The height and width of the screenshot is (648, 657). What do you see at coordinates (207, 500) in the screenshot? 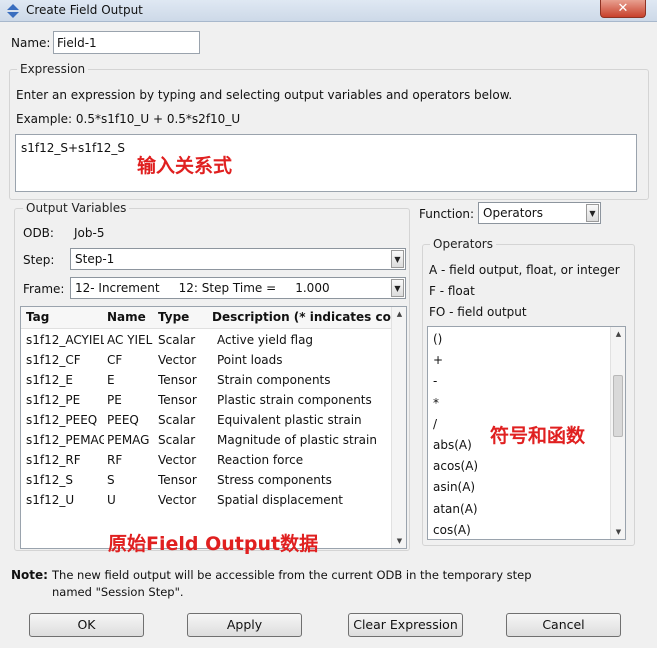
I see `table-row: s1f12_U U Vector Spatial displacement` at bounding box center [207, 500].